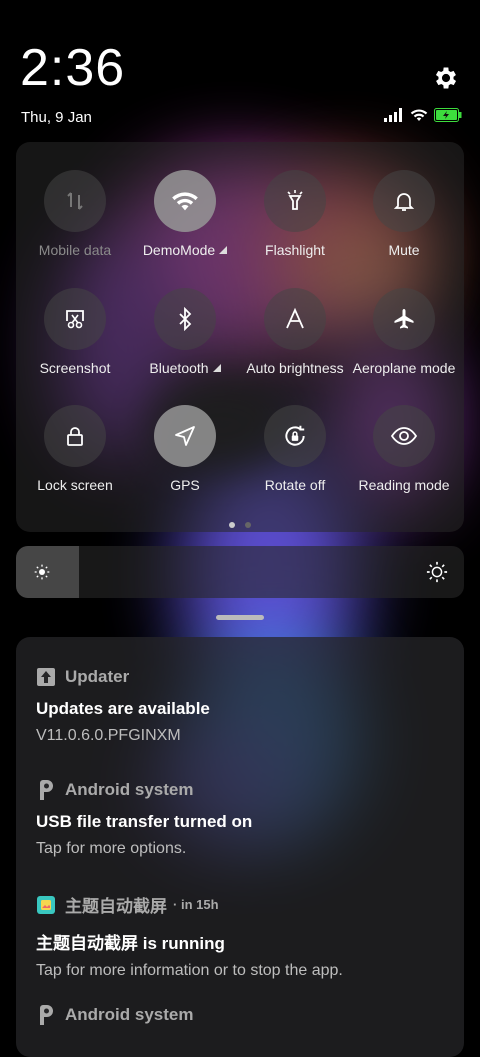 The image size is (480, 1057). I want to click on brightness-low-icon, so click(42, 572).